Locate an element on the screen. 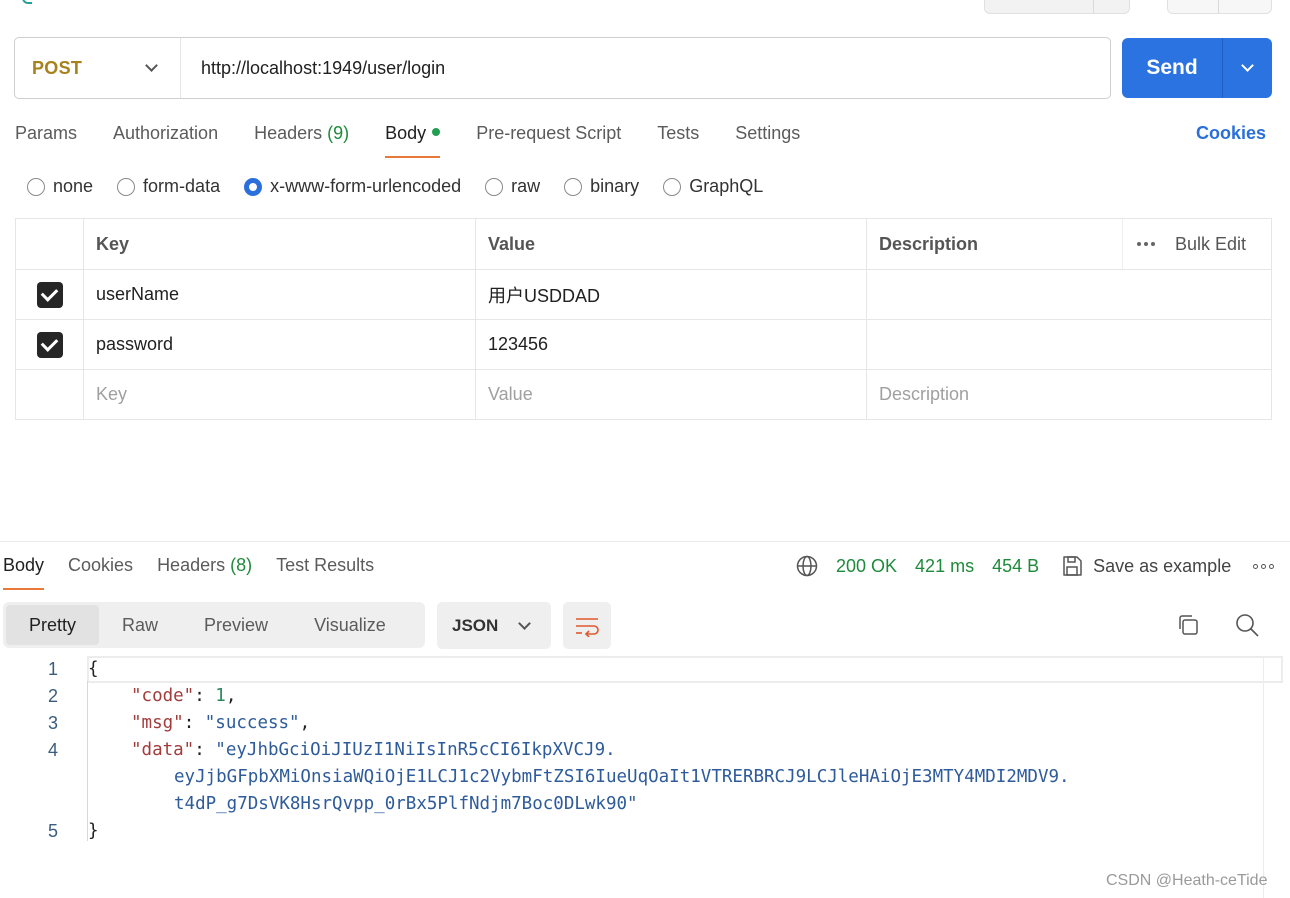  resp-tab-test-results: Test Results is located at coordinates (325, 571).